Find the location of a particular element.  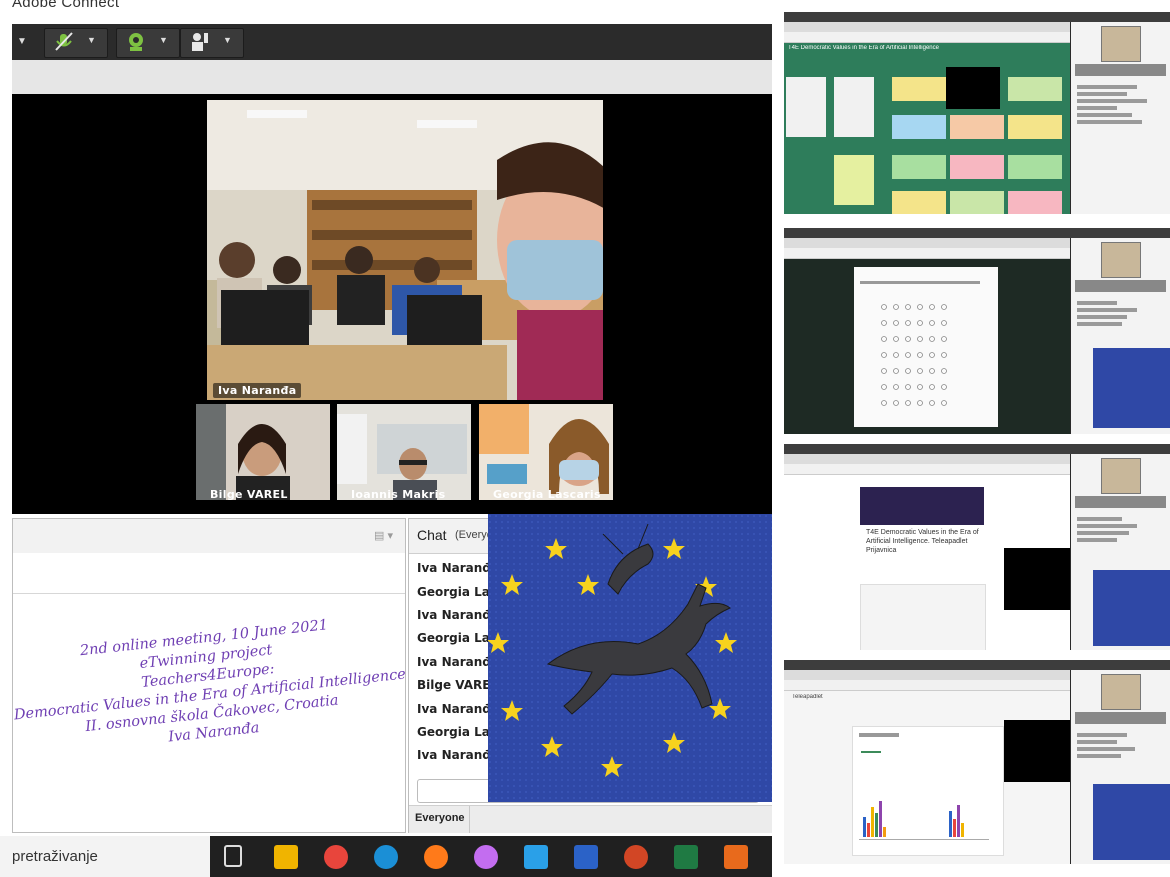

browser-window: Teleapadlet is located at coordinates (927, 767).